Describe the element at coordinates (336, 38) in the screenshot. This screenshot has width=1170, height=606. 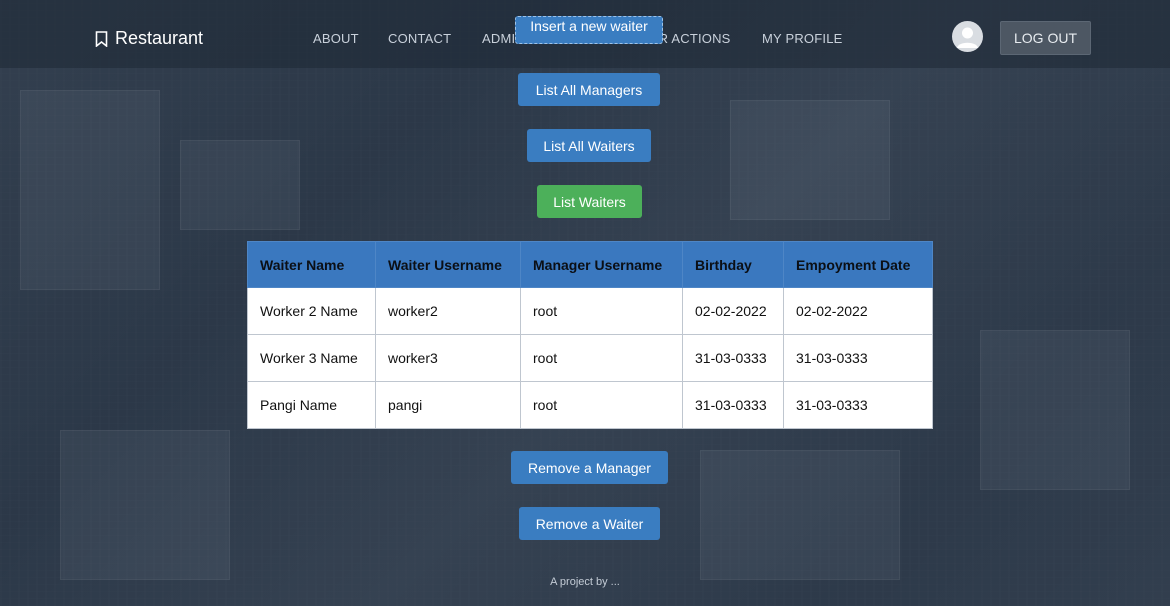
I see `nav-about: ABOUT` at that location.